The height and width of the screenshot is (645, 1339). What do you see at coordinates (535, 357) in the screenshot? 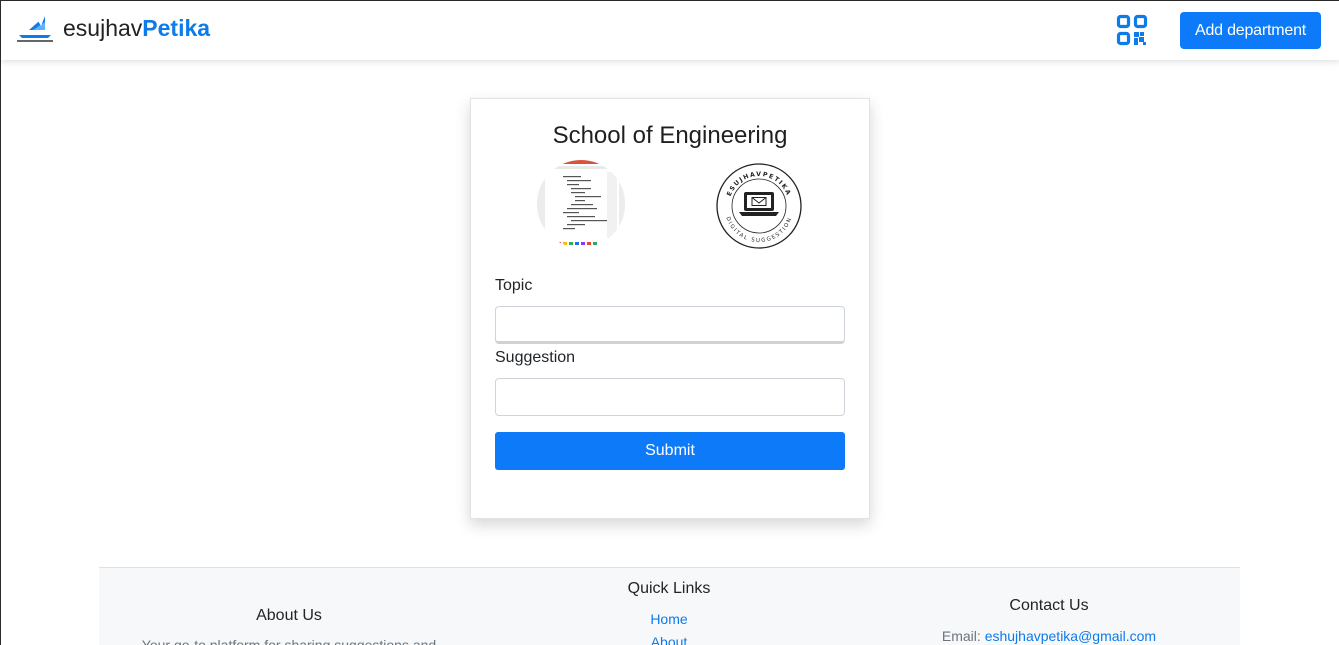
I see `suggestion-label: Suggestion` at bounding box center [535, 357].